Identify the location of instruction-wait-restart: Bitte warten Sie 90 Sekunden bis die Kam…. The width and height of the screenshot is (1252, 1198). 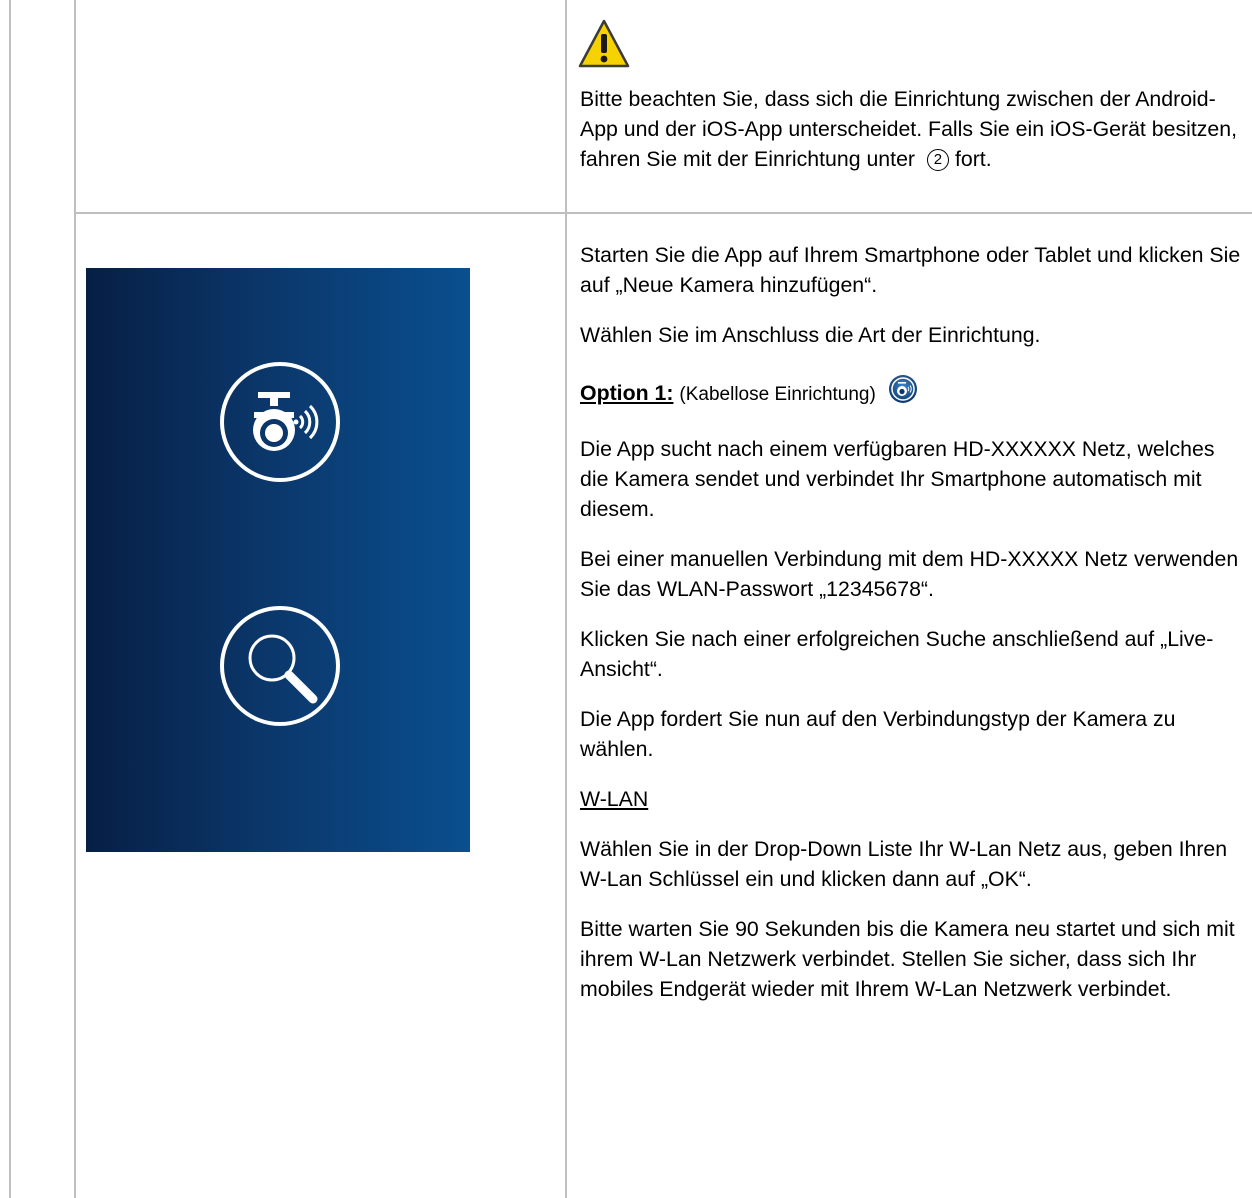
(907, 959).